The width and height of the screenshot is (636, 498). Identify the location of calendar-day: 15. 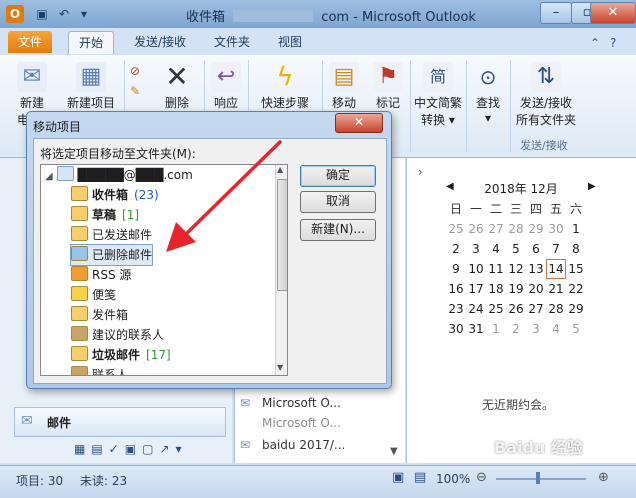
(576, 269).